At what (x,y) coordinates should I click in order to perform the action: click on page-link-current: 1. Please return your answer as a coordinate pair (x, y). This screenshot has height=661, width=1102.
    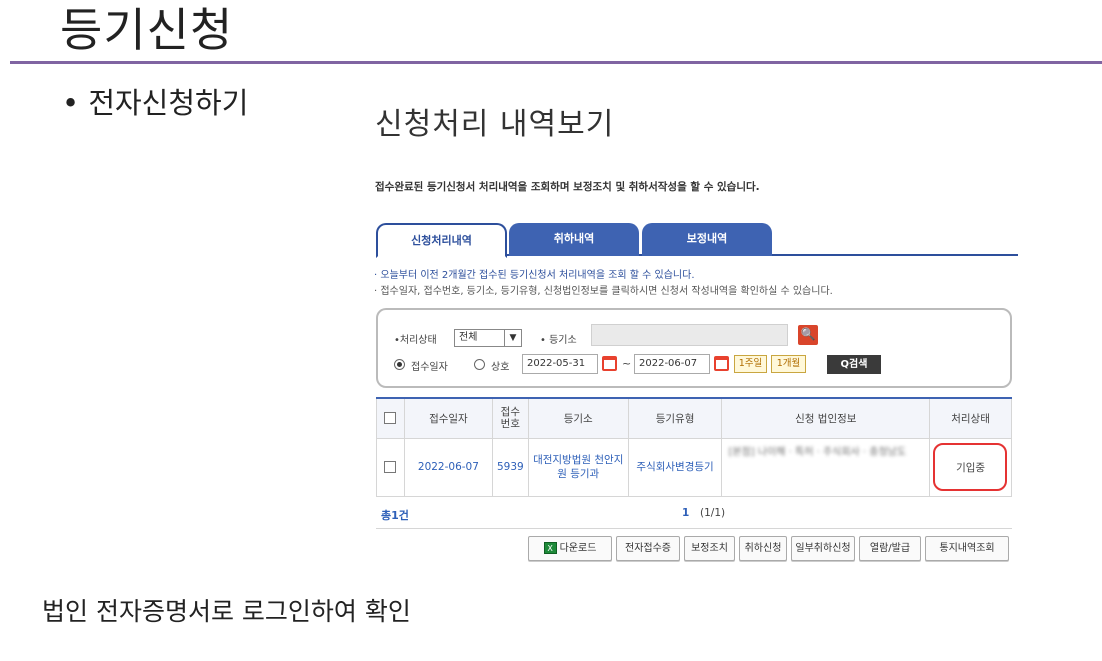
    Looking at the image, I should click on (685, 513).